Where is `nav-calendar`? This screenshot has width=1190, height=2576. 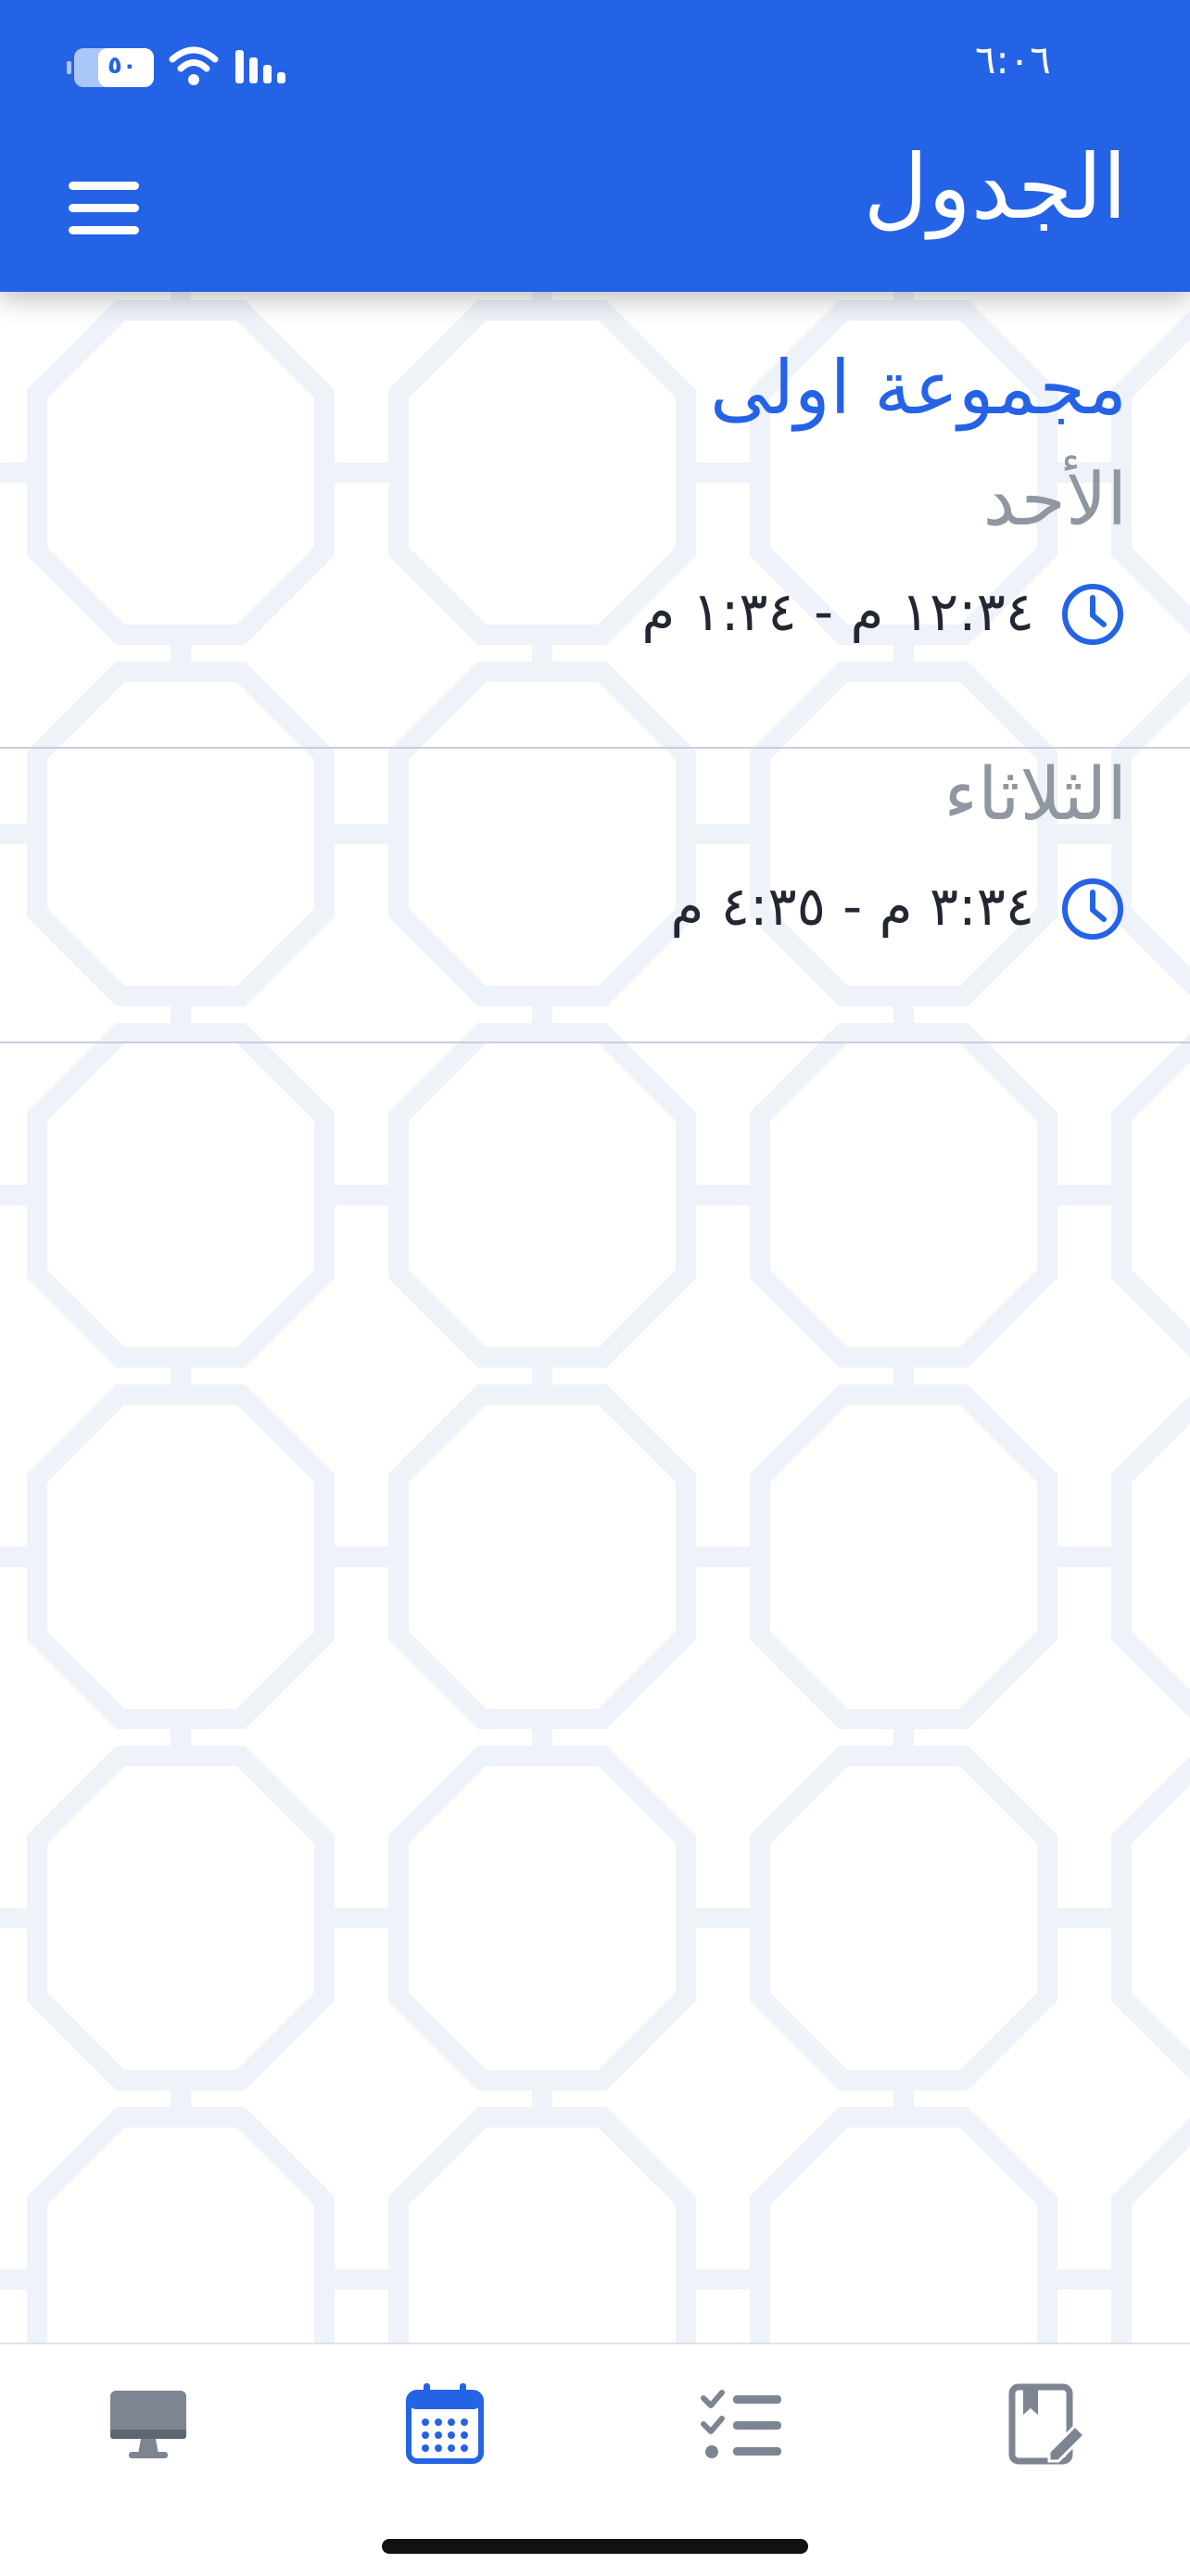 nav-calendar is located at coordinates (445, 2424).